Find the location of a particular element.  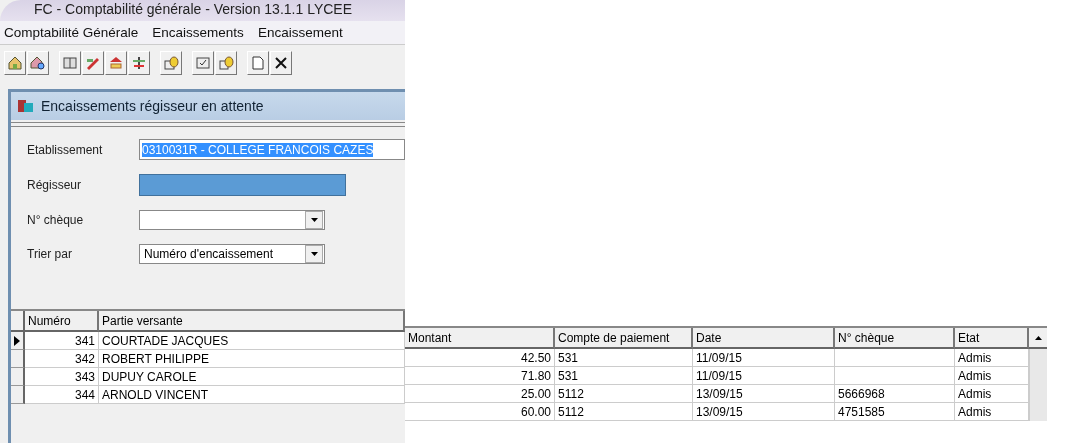

home-icon is located at coordinates (15, 63).